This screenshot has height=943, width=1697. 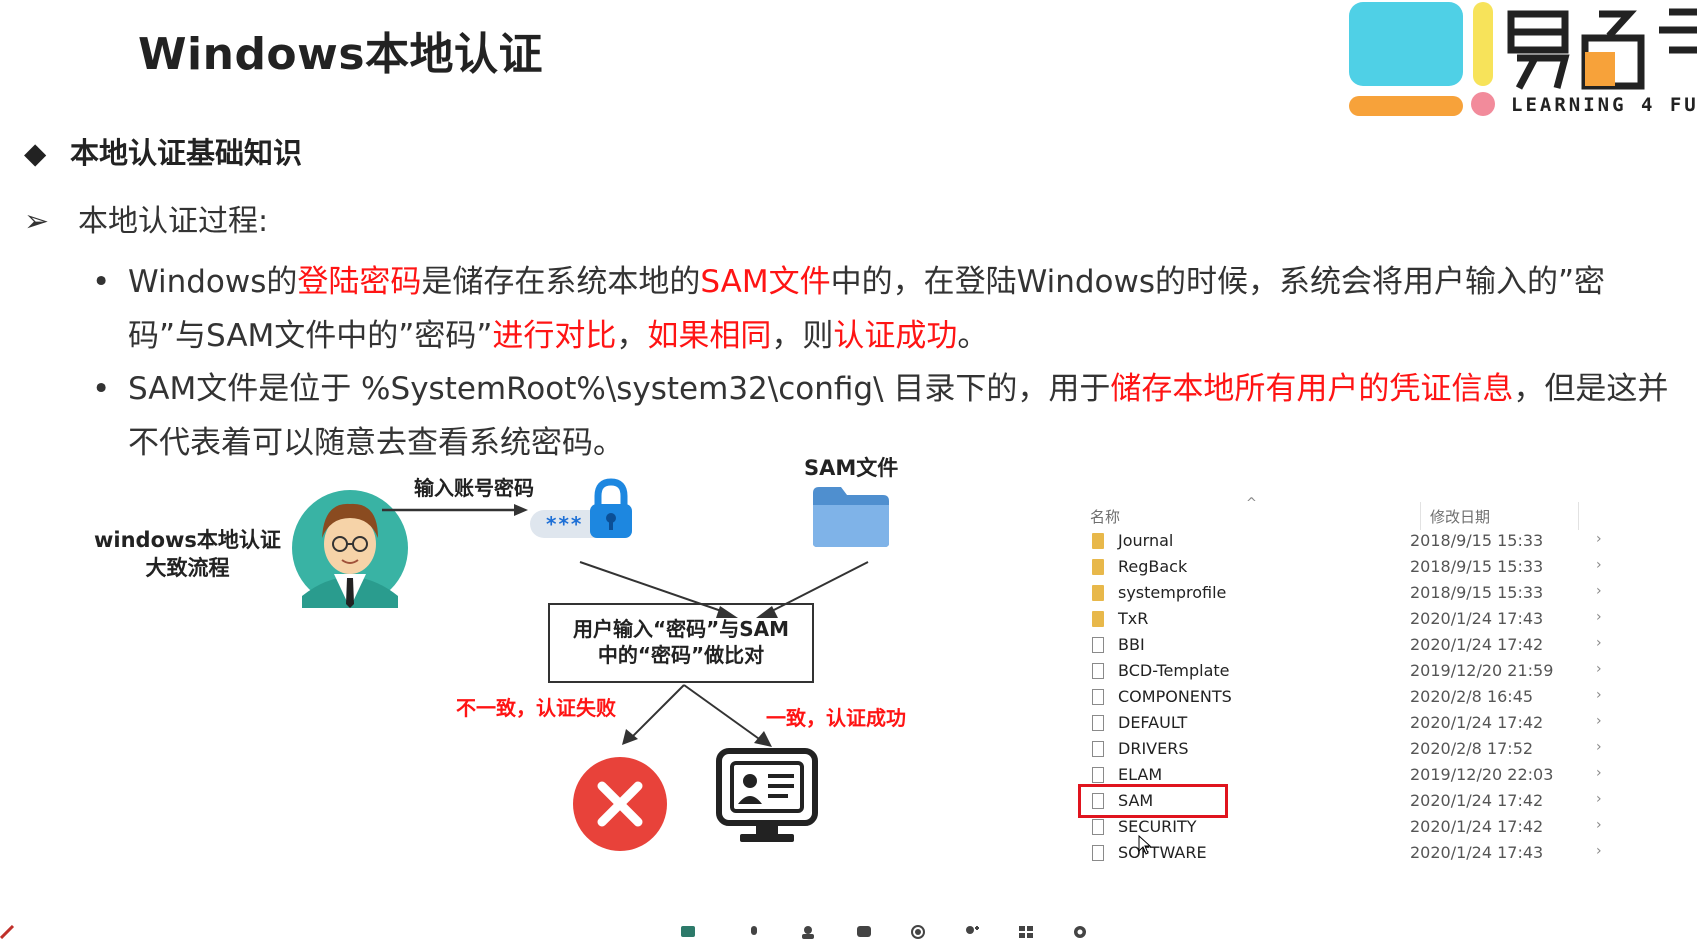 What do you see at coordinates (1133, 618) in the screenshot?
I see `file-name: TxR` at bounding box center [1133, 618].